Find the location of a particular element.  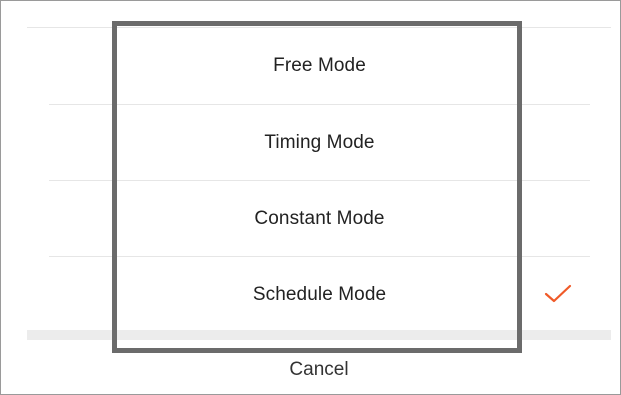

checkmark-icon is located at coordinates (558, 293).